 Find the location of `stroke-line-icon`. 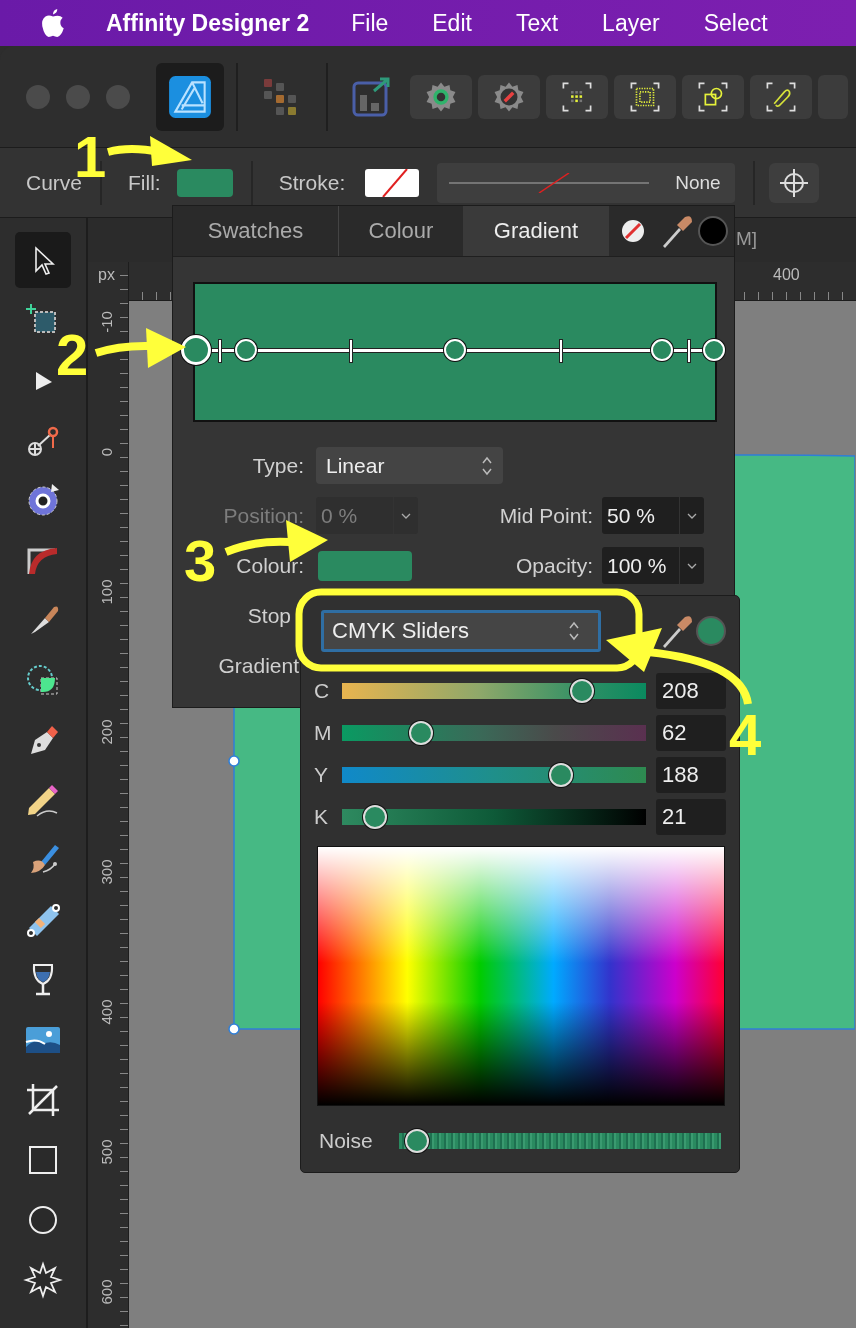

stroke-line-icon is located at coordinates (549, 182).